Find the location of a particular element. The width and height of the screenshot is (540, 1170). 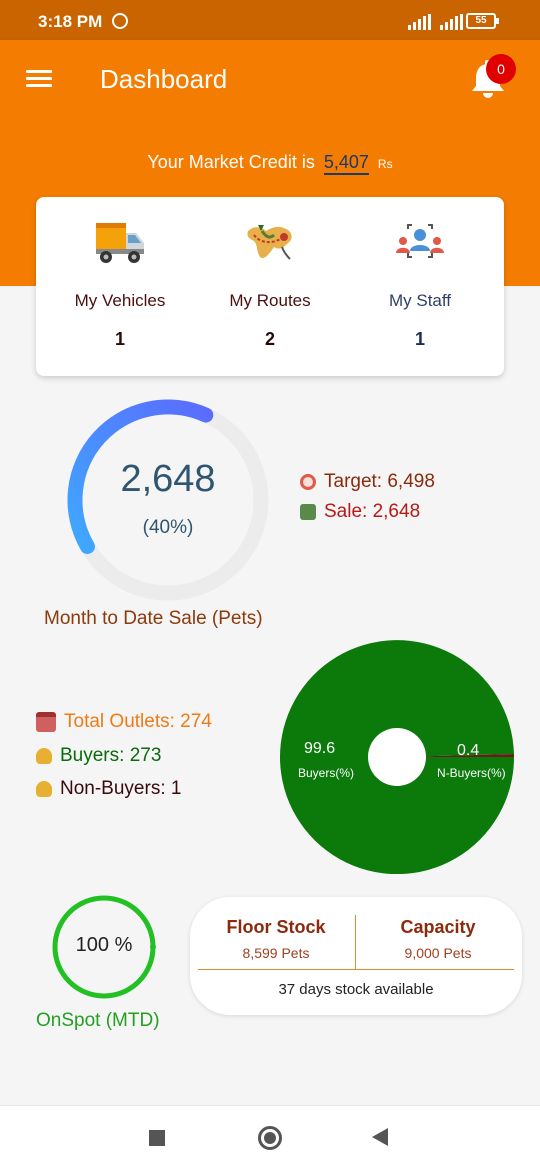

home-button is located at coordinates (270, 1138).